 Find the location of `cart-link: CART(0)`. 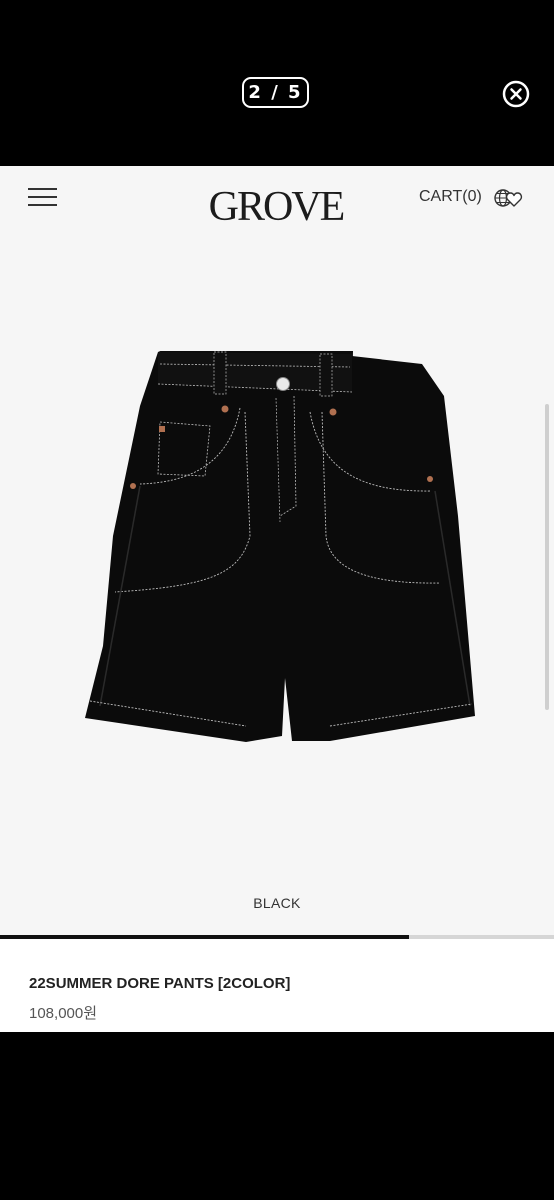

cart-link: CART(0) is located at coordinates (450, 197).